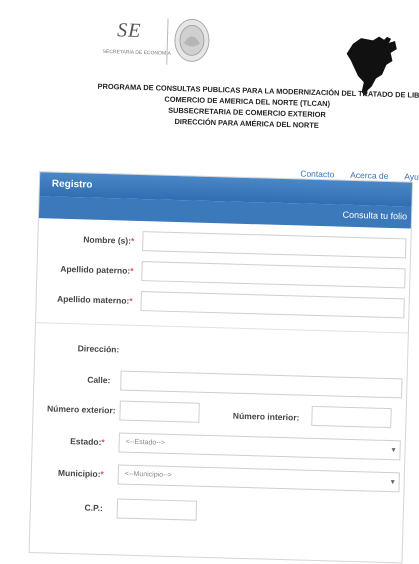 The height and width of the screenshot is (564, 419). Describe the element at coordinates (80, 473) in the screenshot. I see `municipio-label: Municipio:*` at that location.